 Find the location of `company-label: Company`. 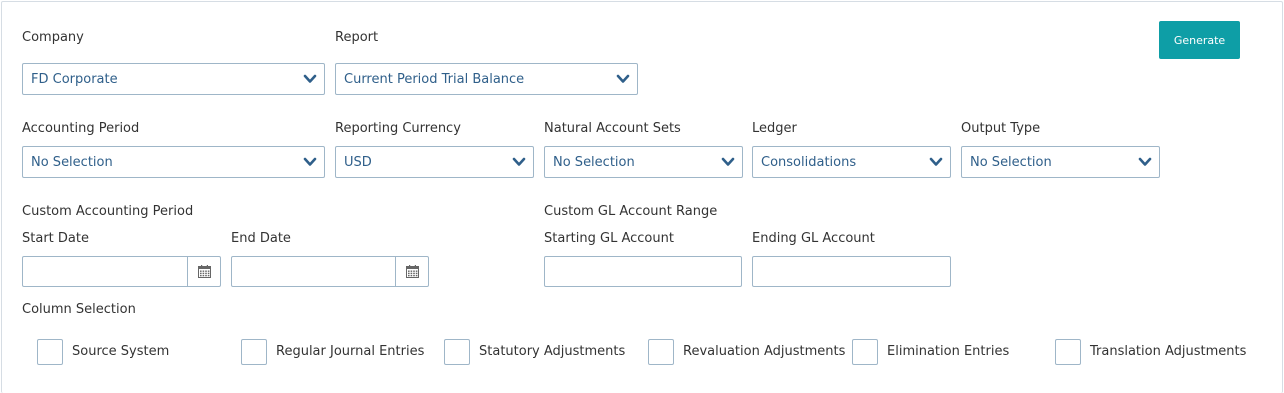

company-label: Company is located at coordinates (53, 37).